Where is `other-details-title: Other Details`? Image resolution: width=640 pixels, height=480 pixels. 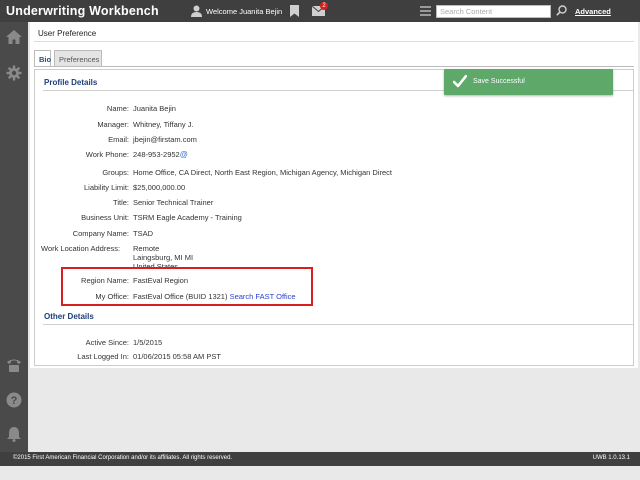
other-details-title: Other Details is located at coordinates (69, 316).